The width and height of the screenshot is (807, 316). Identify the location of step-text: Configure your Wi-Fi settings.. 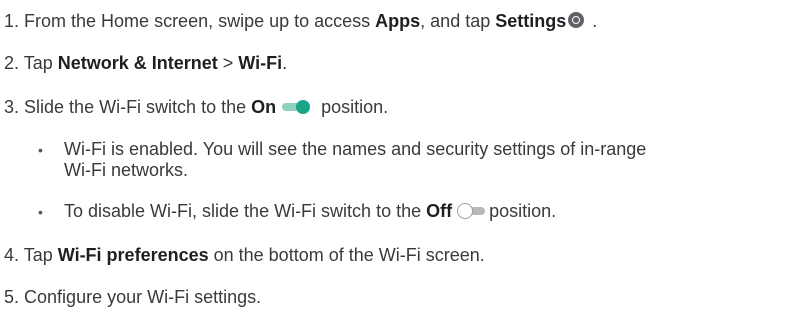
(143, 297).